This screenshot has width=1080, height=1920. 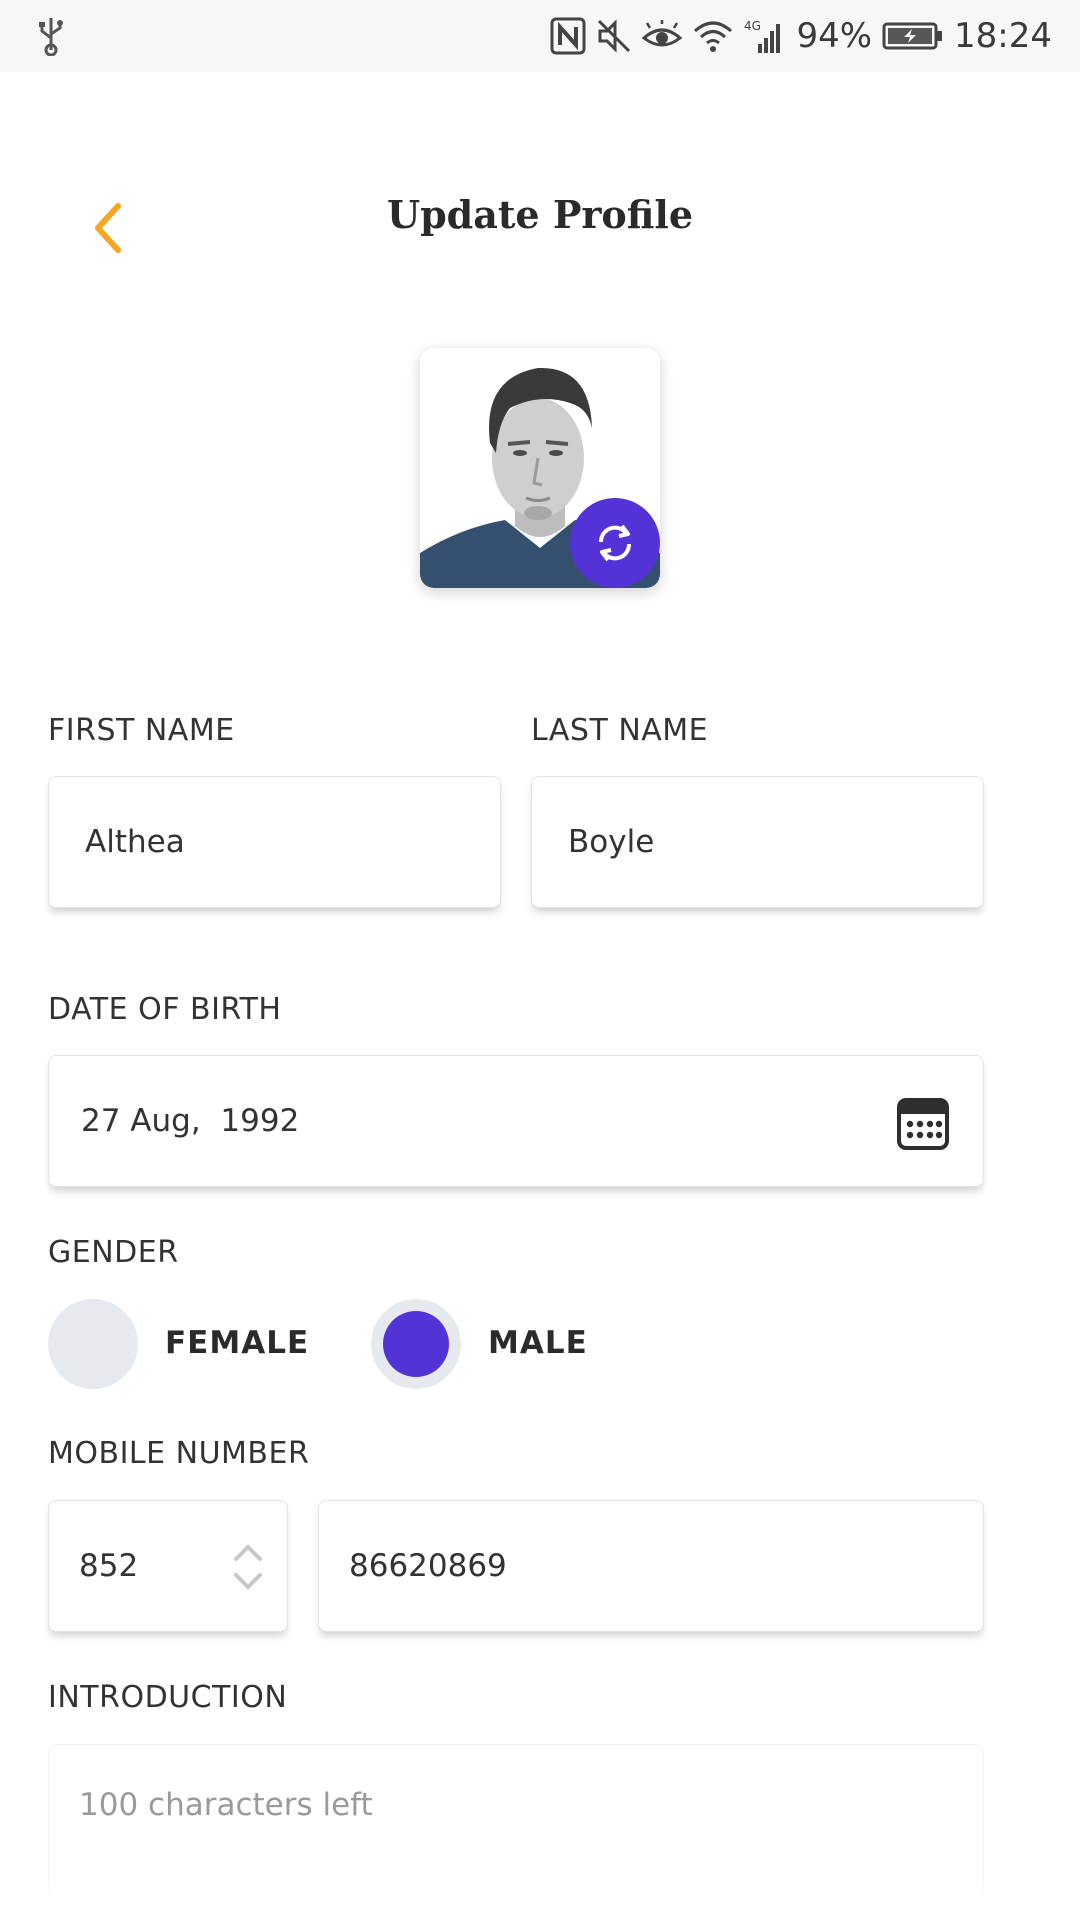 I want to click on first-name-label: FIRST NAME, so click(x=141, y=730).